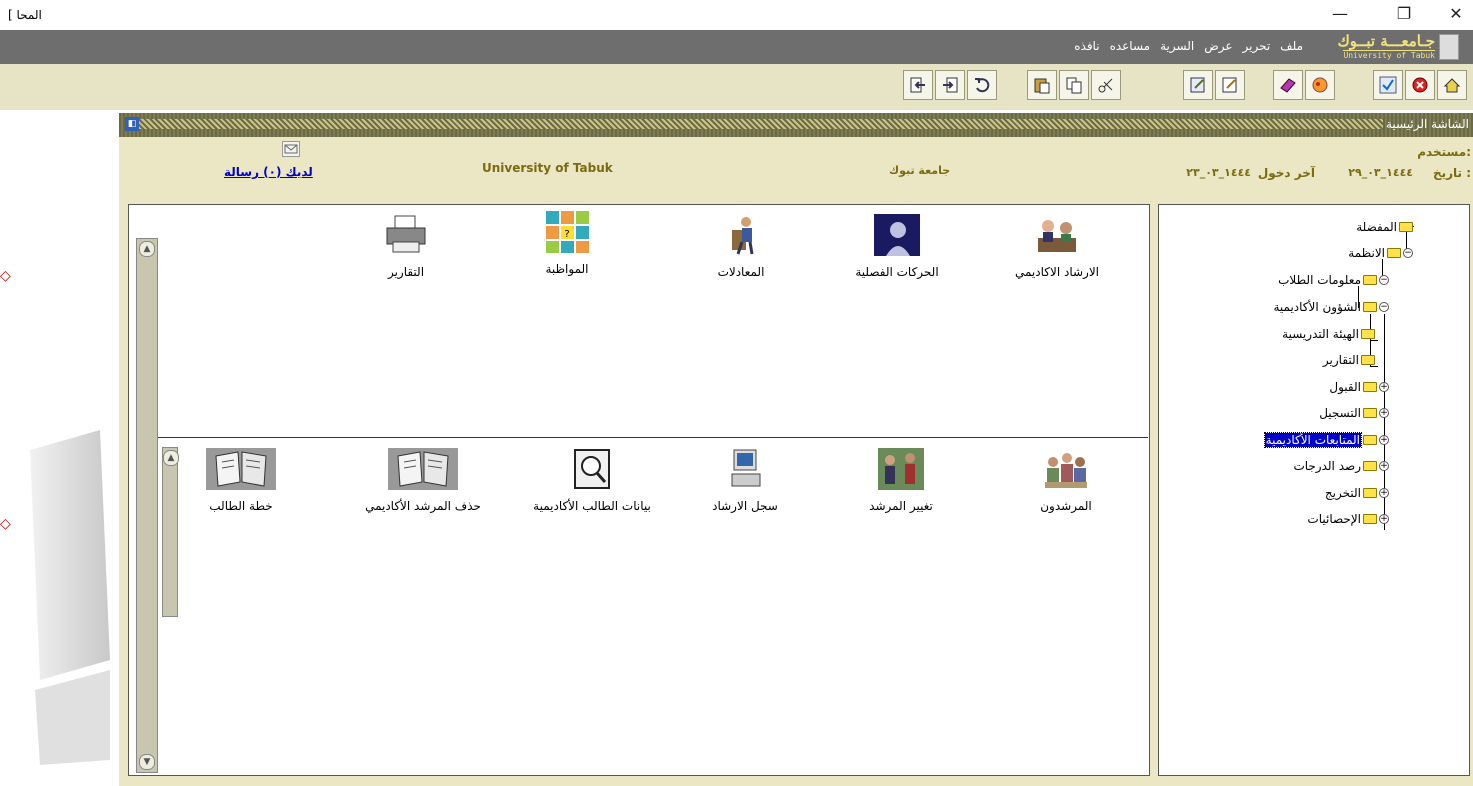 The image size is (1473, 786). Describe the element at coordinates (1354, 413) in the screenshot. I see `tree-item-registration: + التسجيل` at that location.